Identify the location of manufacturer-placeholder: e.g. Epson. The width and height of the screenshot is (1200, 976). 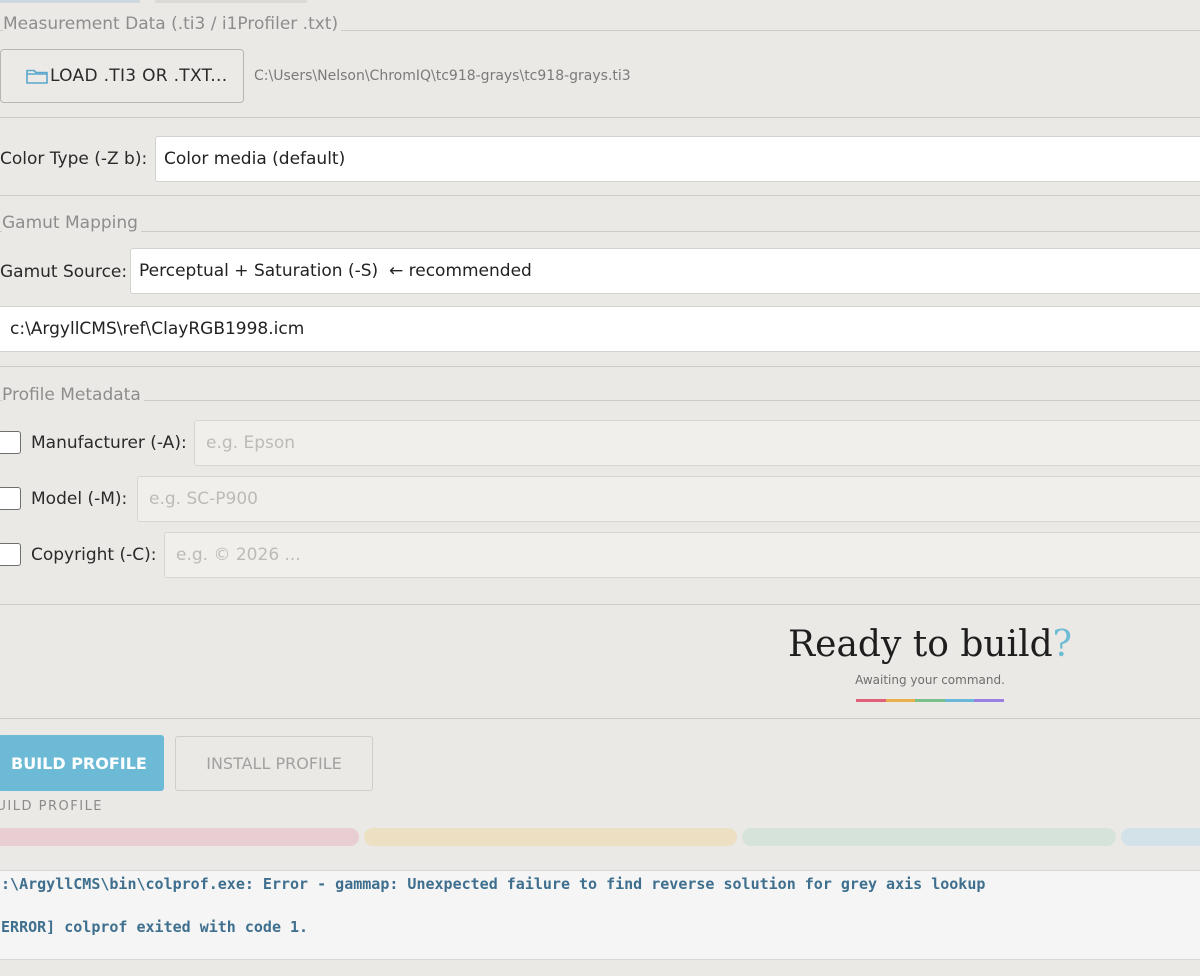
(251, 443).